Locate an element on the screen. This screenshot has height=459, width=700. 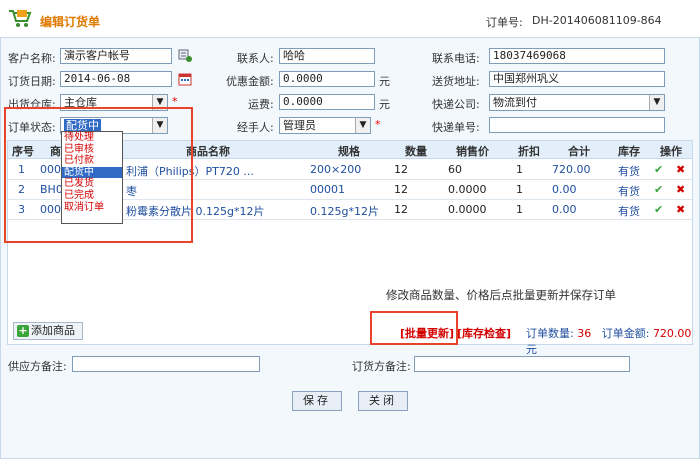
col-header-stock: 库存 is located at coordinates (629, 151).